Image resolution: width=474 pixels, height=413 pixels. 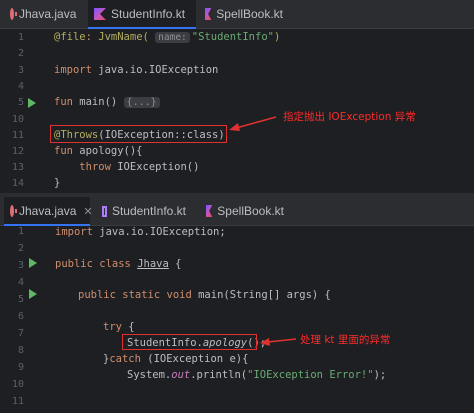 What do you see at coordinates (345, 340) in the screenshot?
I see `annotation-note: 处理 kt 里面的异常` at bounding box center [345, 340].